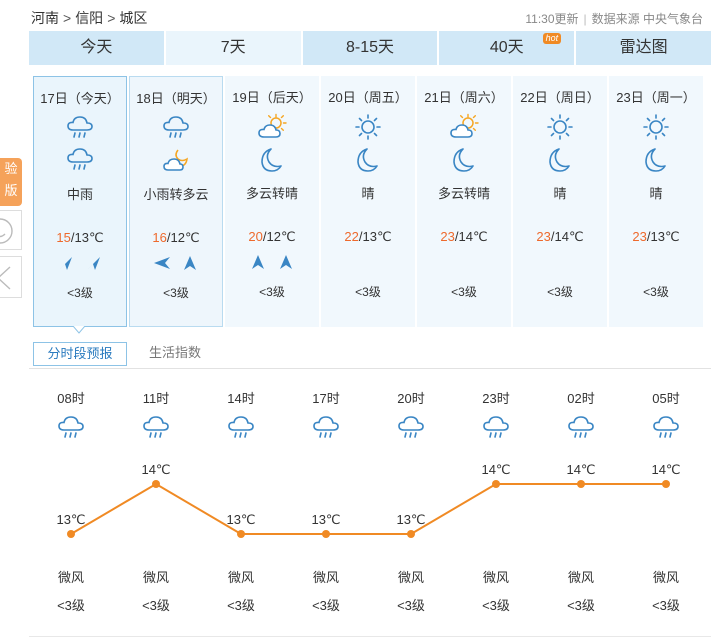 This screenshot has height=642, width=721. What do you see at coordinates (240, 519) in the screenshot?
I see `temperature-label: 13℃` at bounding box center [240, 519].